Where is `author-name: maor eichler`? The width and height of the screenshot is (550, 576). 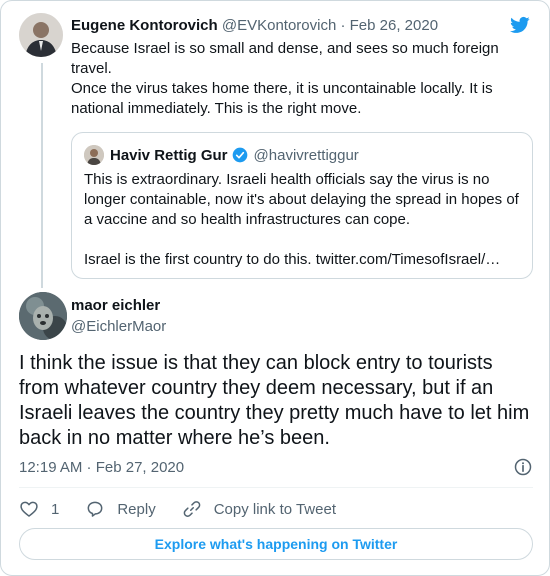
author-name: maor eichler is located at coordinates (115, 305).